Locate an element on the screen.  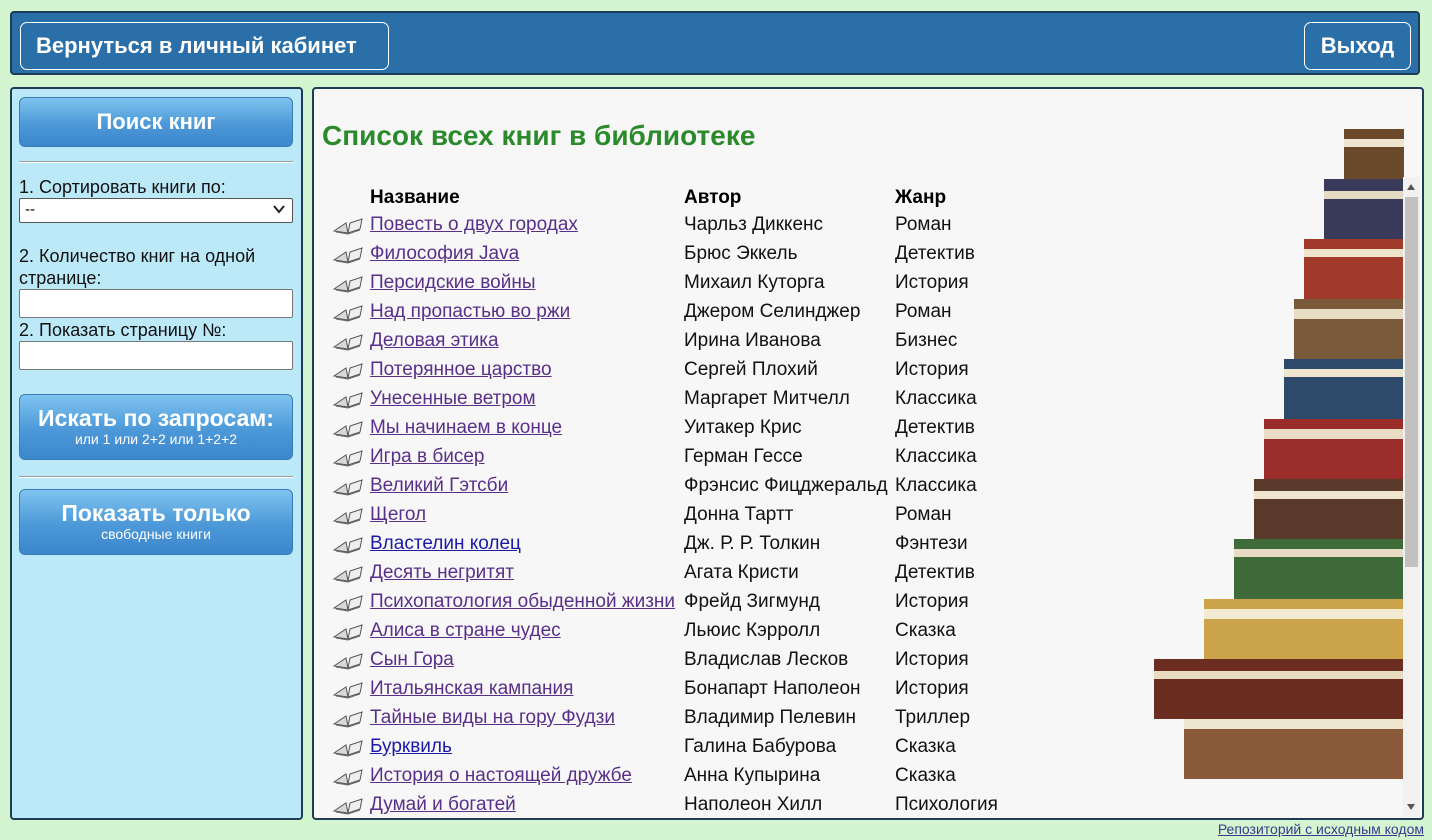
table-row: Деловая этика Ирина Иванова Бизнес is located at coordinates (764, 343).